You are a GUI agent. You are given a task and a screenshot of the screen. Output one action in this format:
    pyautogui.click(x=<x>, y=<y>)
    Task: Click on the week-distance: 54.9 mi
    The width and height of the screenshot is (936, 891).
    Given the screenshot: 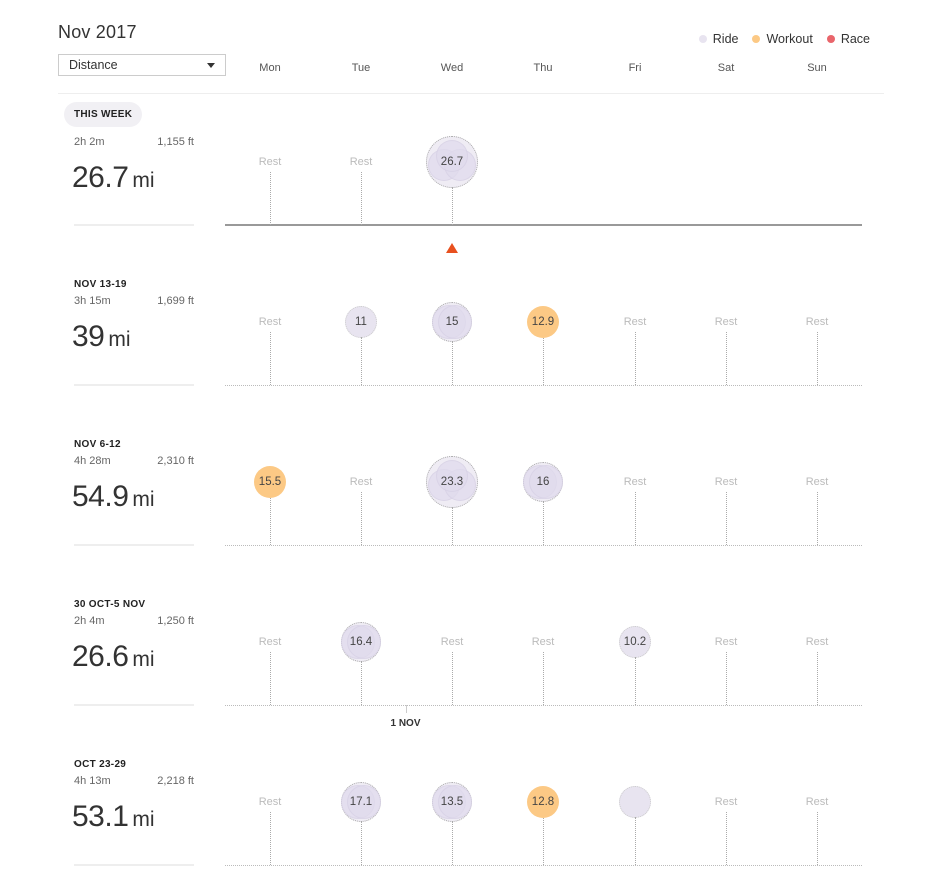 What is the action you would take?
    pyautogui.click(x=113, y=497)
    